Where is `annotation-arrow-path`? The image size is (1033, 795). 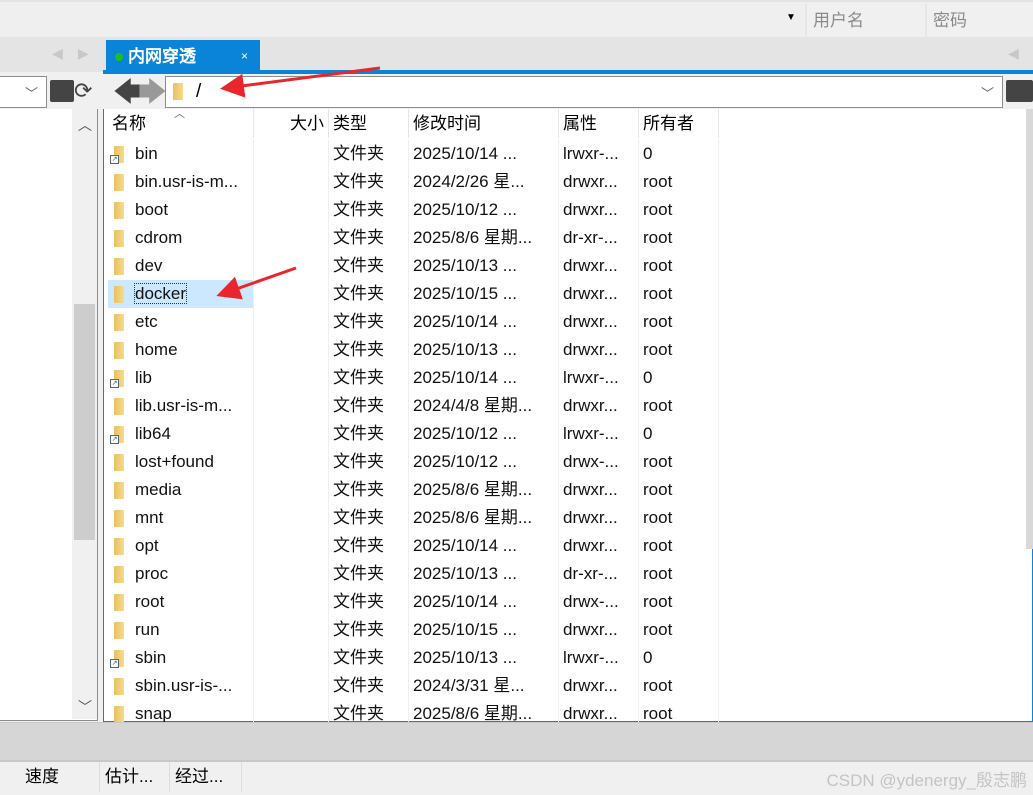 annotation-arrow-path is located at coordinates (300, 82).